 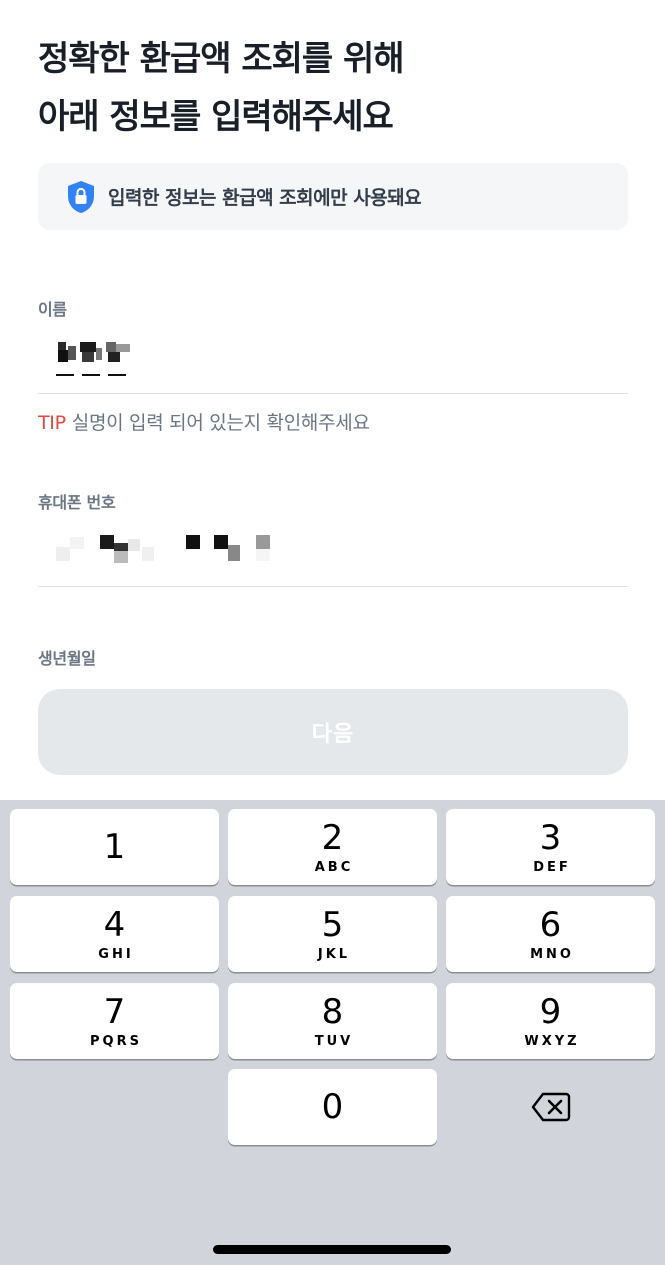 What do you see at coordinates (116, 1041) in the screenshot?
I see `key-7-letters: PQRS` at bounding box center [116, 1041].